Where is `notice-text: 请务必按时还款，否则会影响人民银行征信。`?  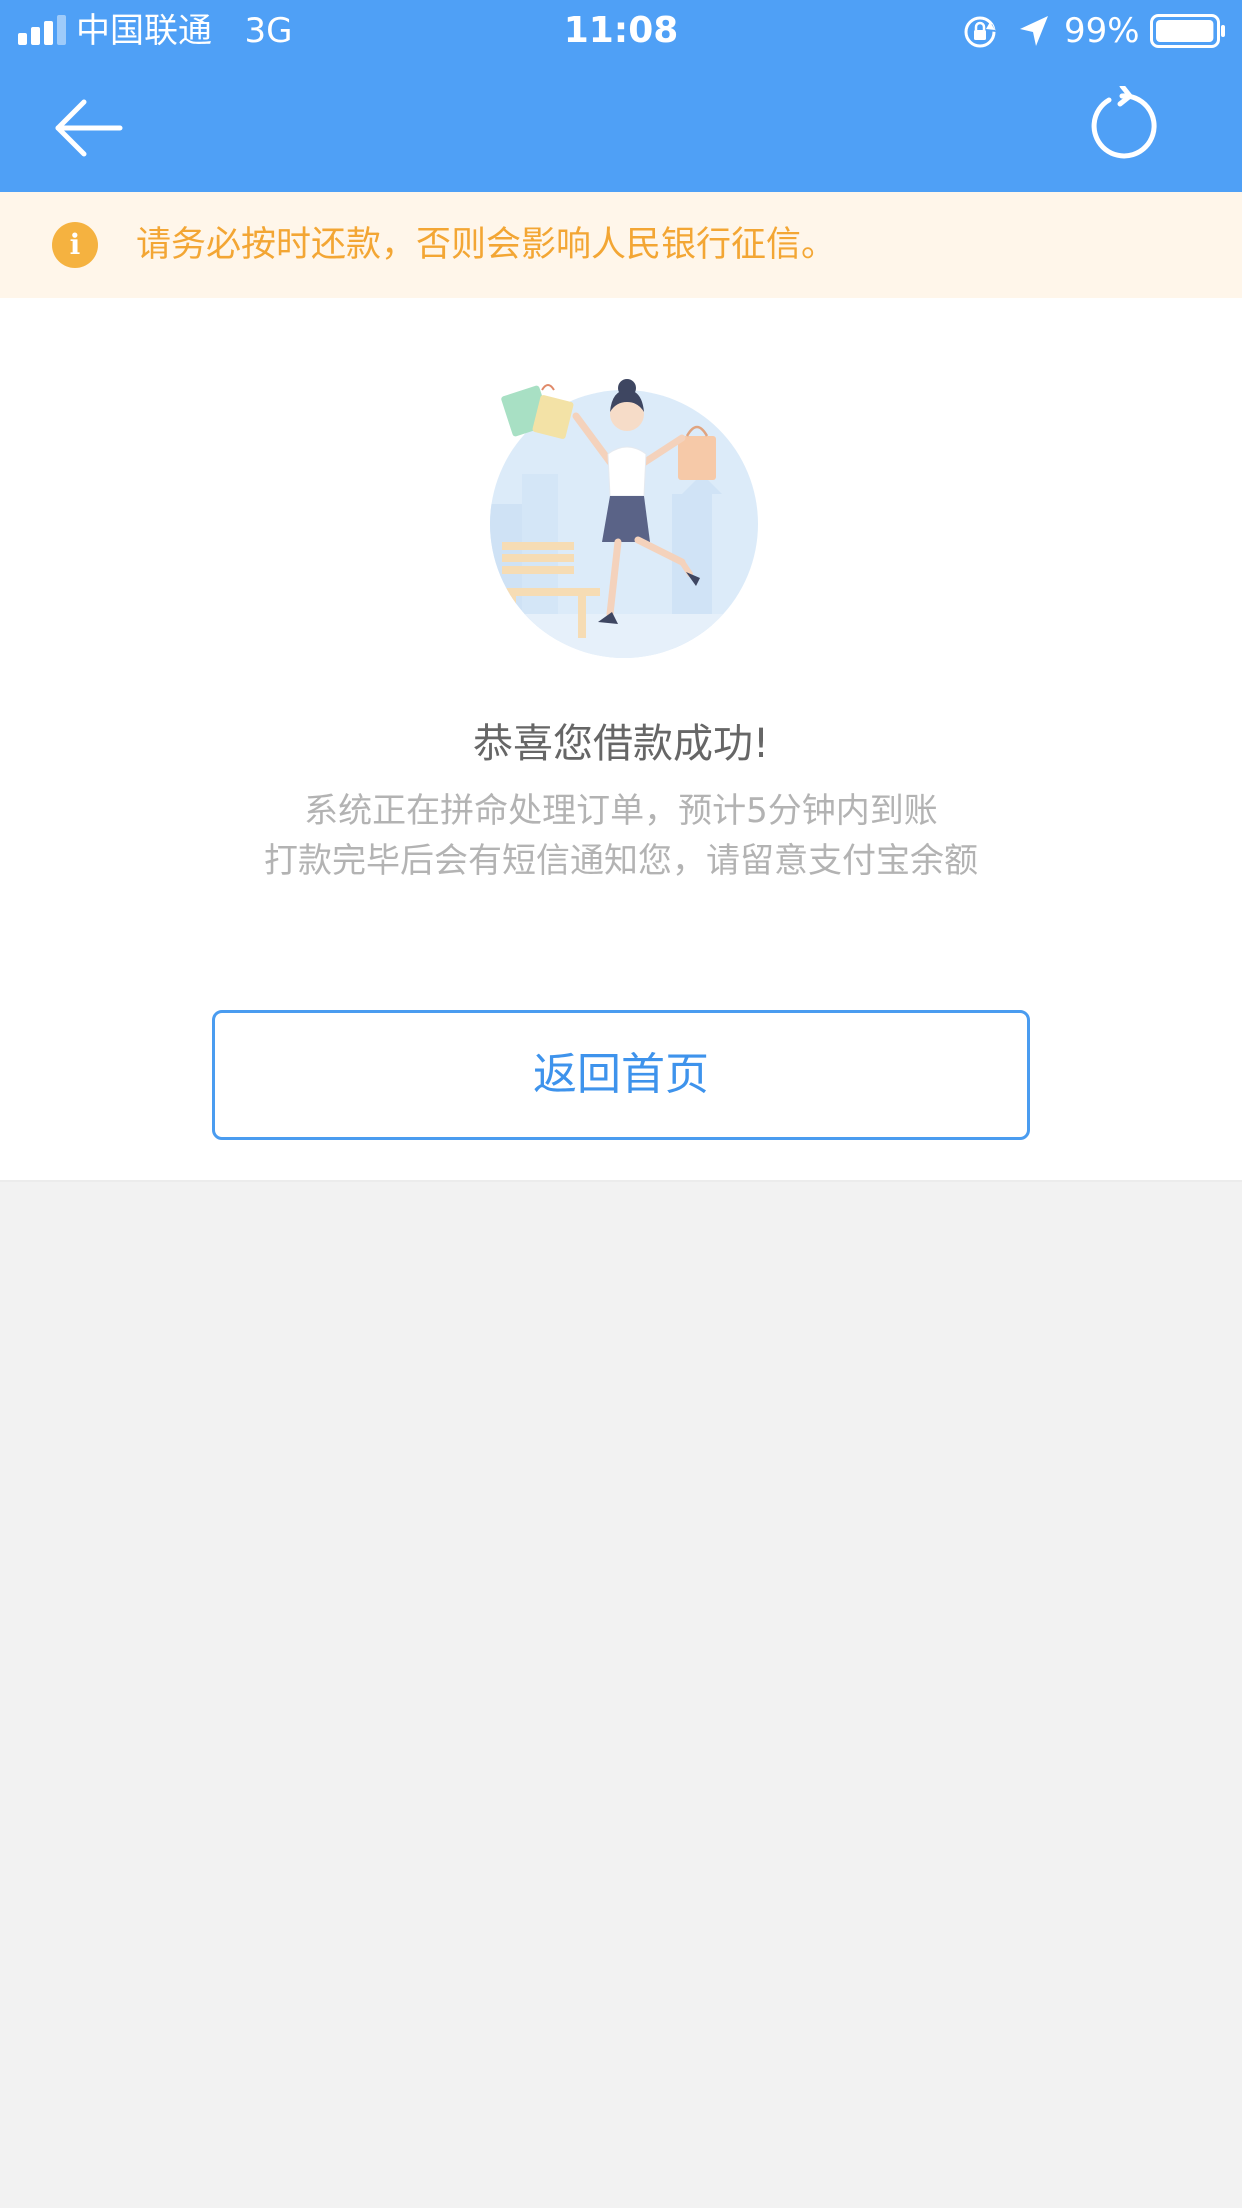 notice-text: 请务必按时还款，否则会影响人民银行征信。 is located at coordinates (486, 245).